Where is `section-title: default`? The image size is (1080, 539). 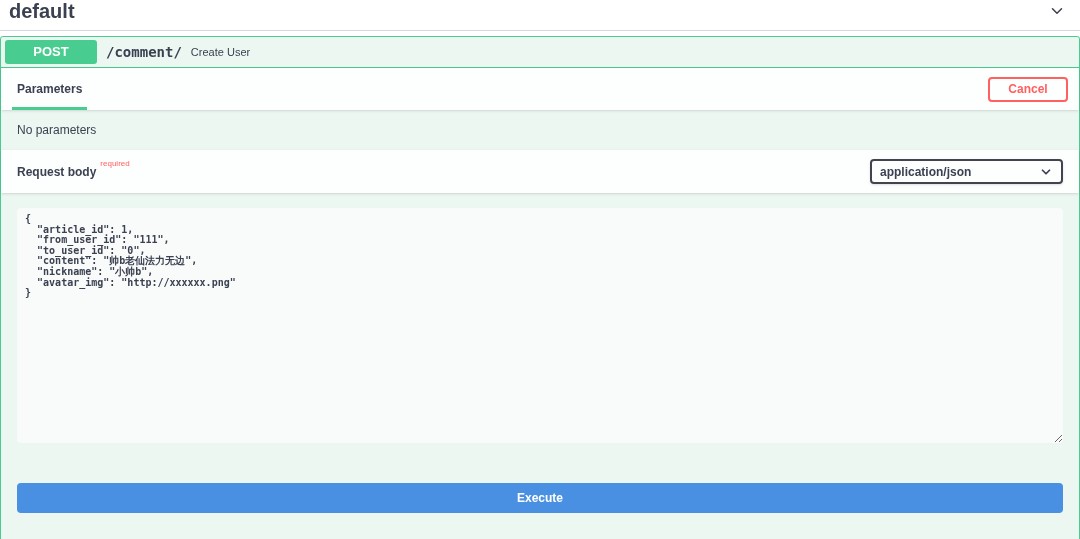 section-title: default is located at coordinates (42, 11).